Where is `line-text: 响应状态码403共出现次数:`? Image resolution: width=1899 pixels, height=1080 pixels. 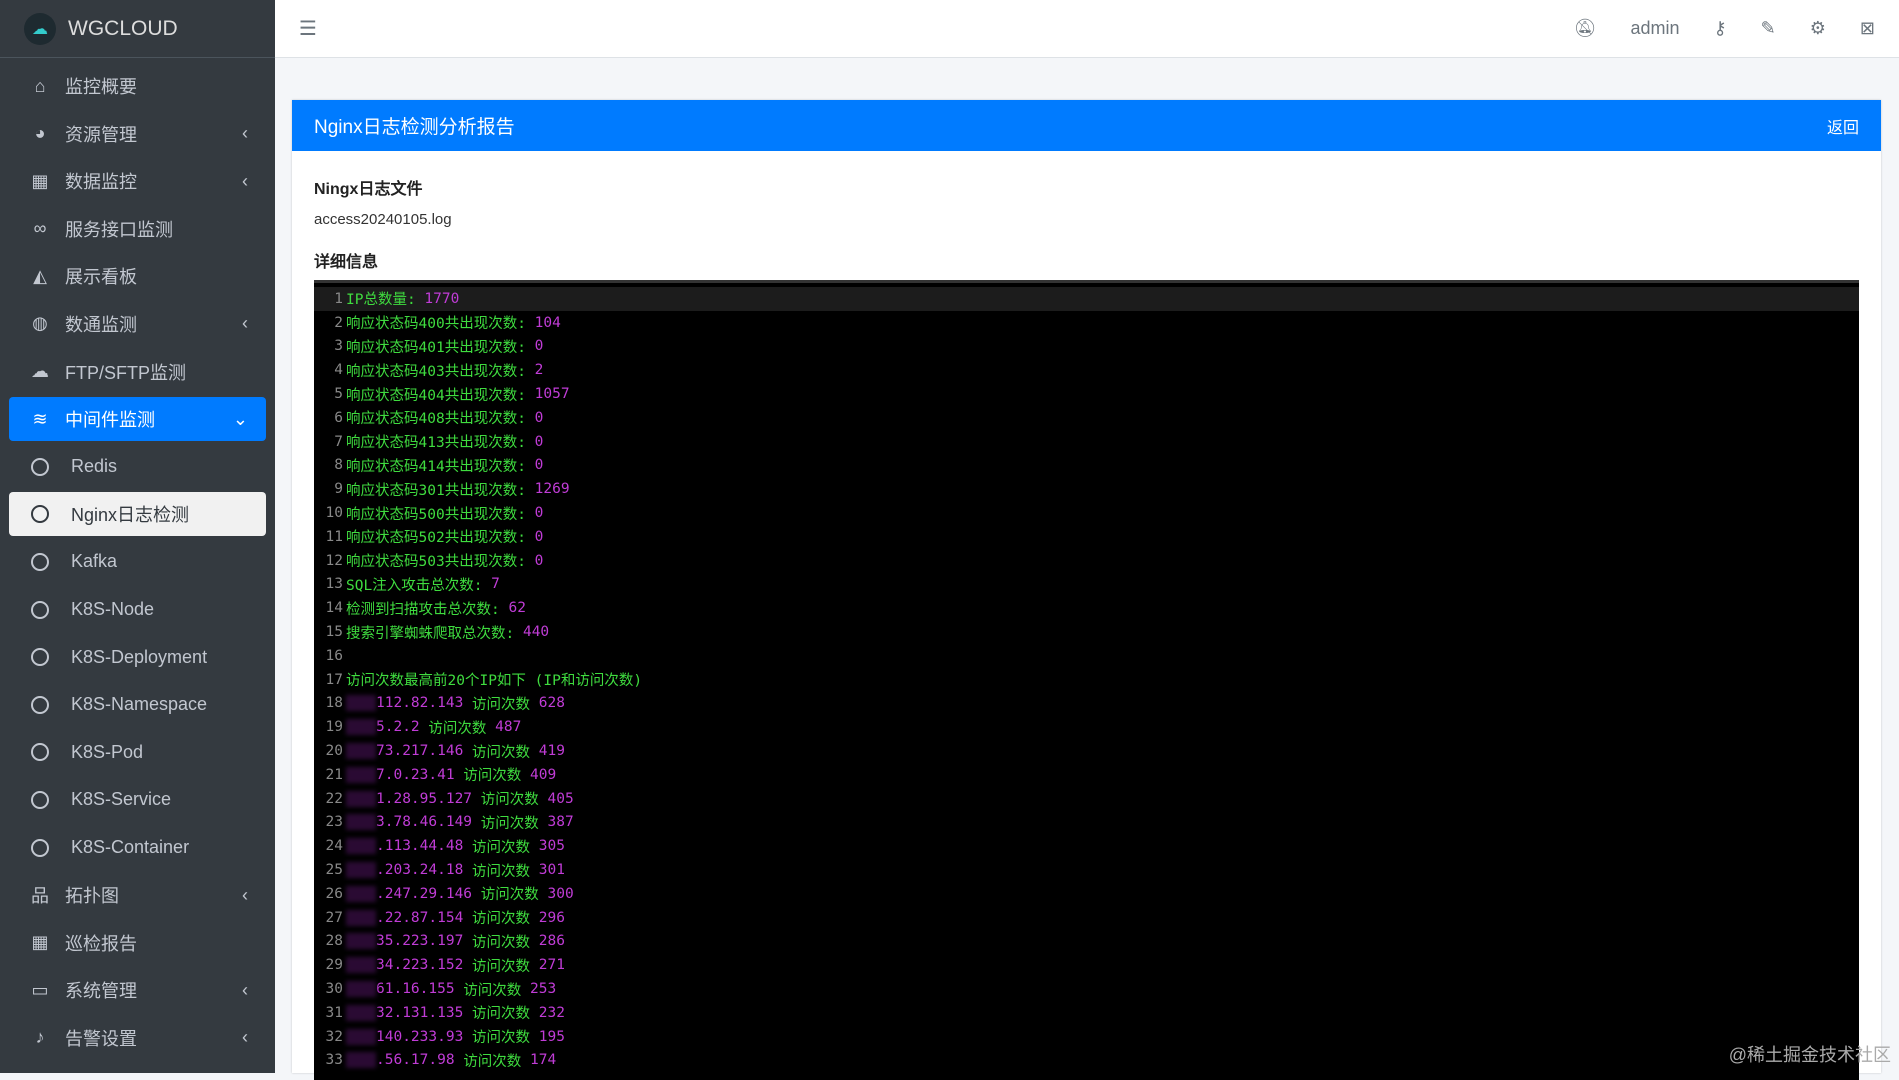 line-text: 响应状态码403共出现次数: is located at coordinates (440, 371).